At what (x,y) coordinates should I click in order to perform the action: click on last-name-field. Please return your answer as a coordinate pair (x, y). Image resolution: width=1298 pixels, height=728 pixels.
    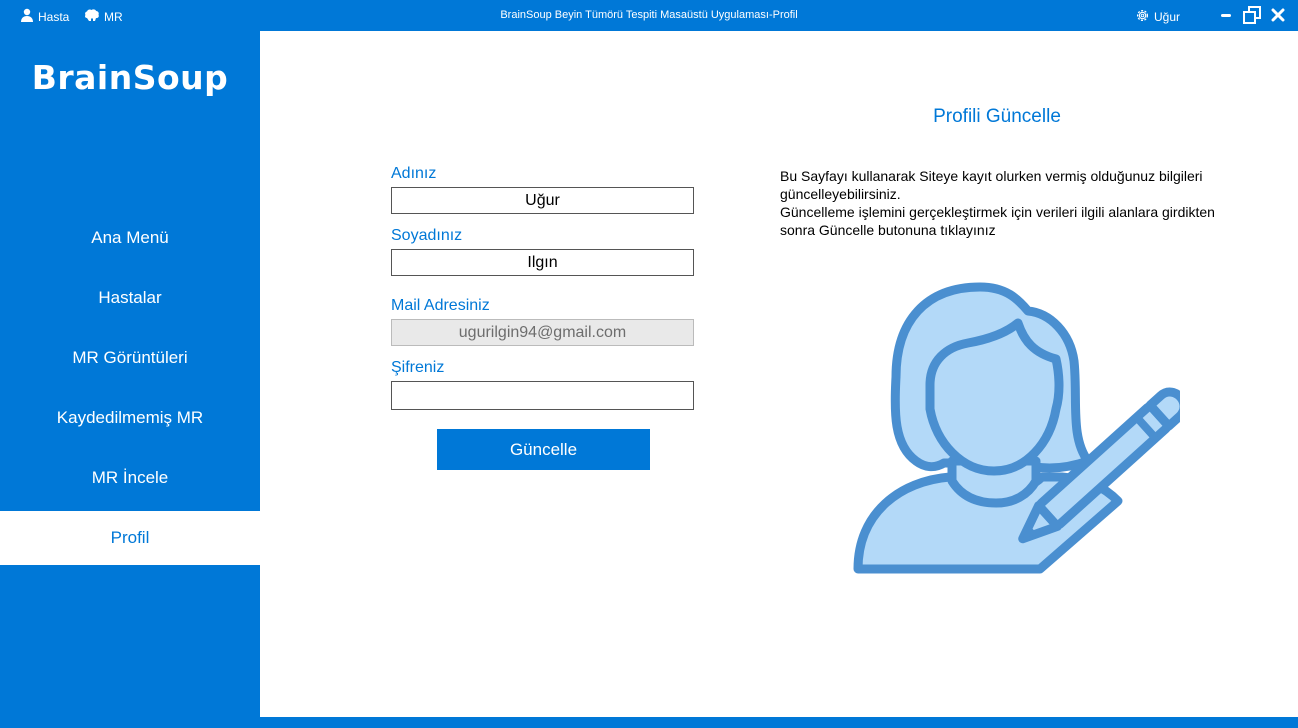
    Looking at the image, I should click on (542, 262).